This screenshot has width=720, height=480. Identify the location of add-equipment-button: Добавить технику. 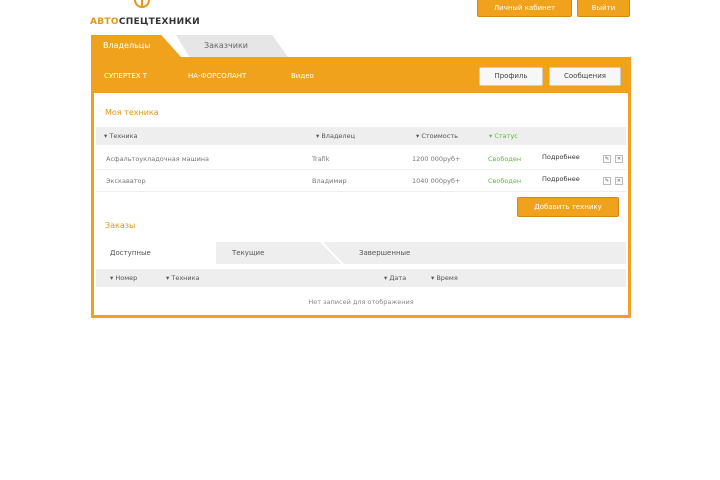
(568, 207).